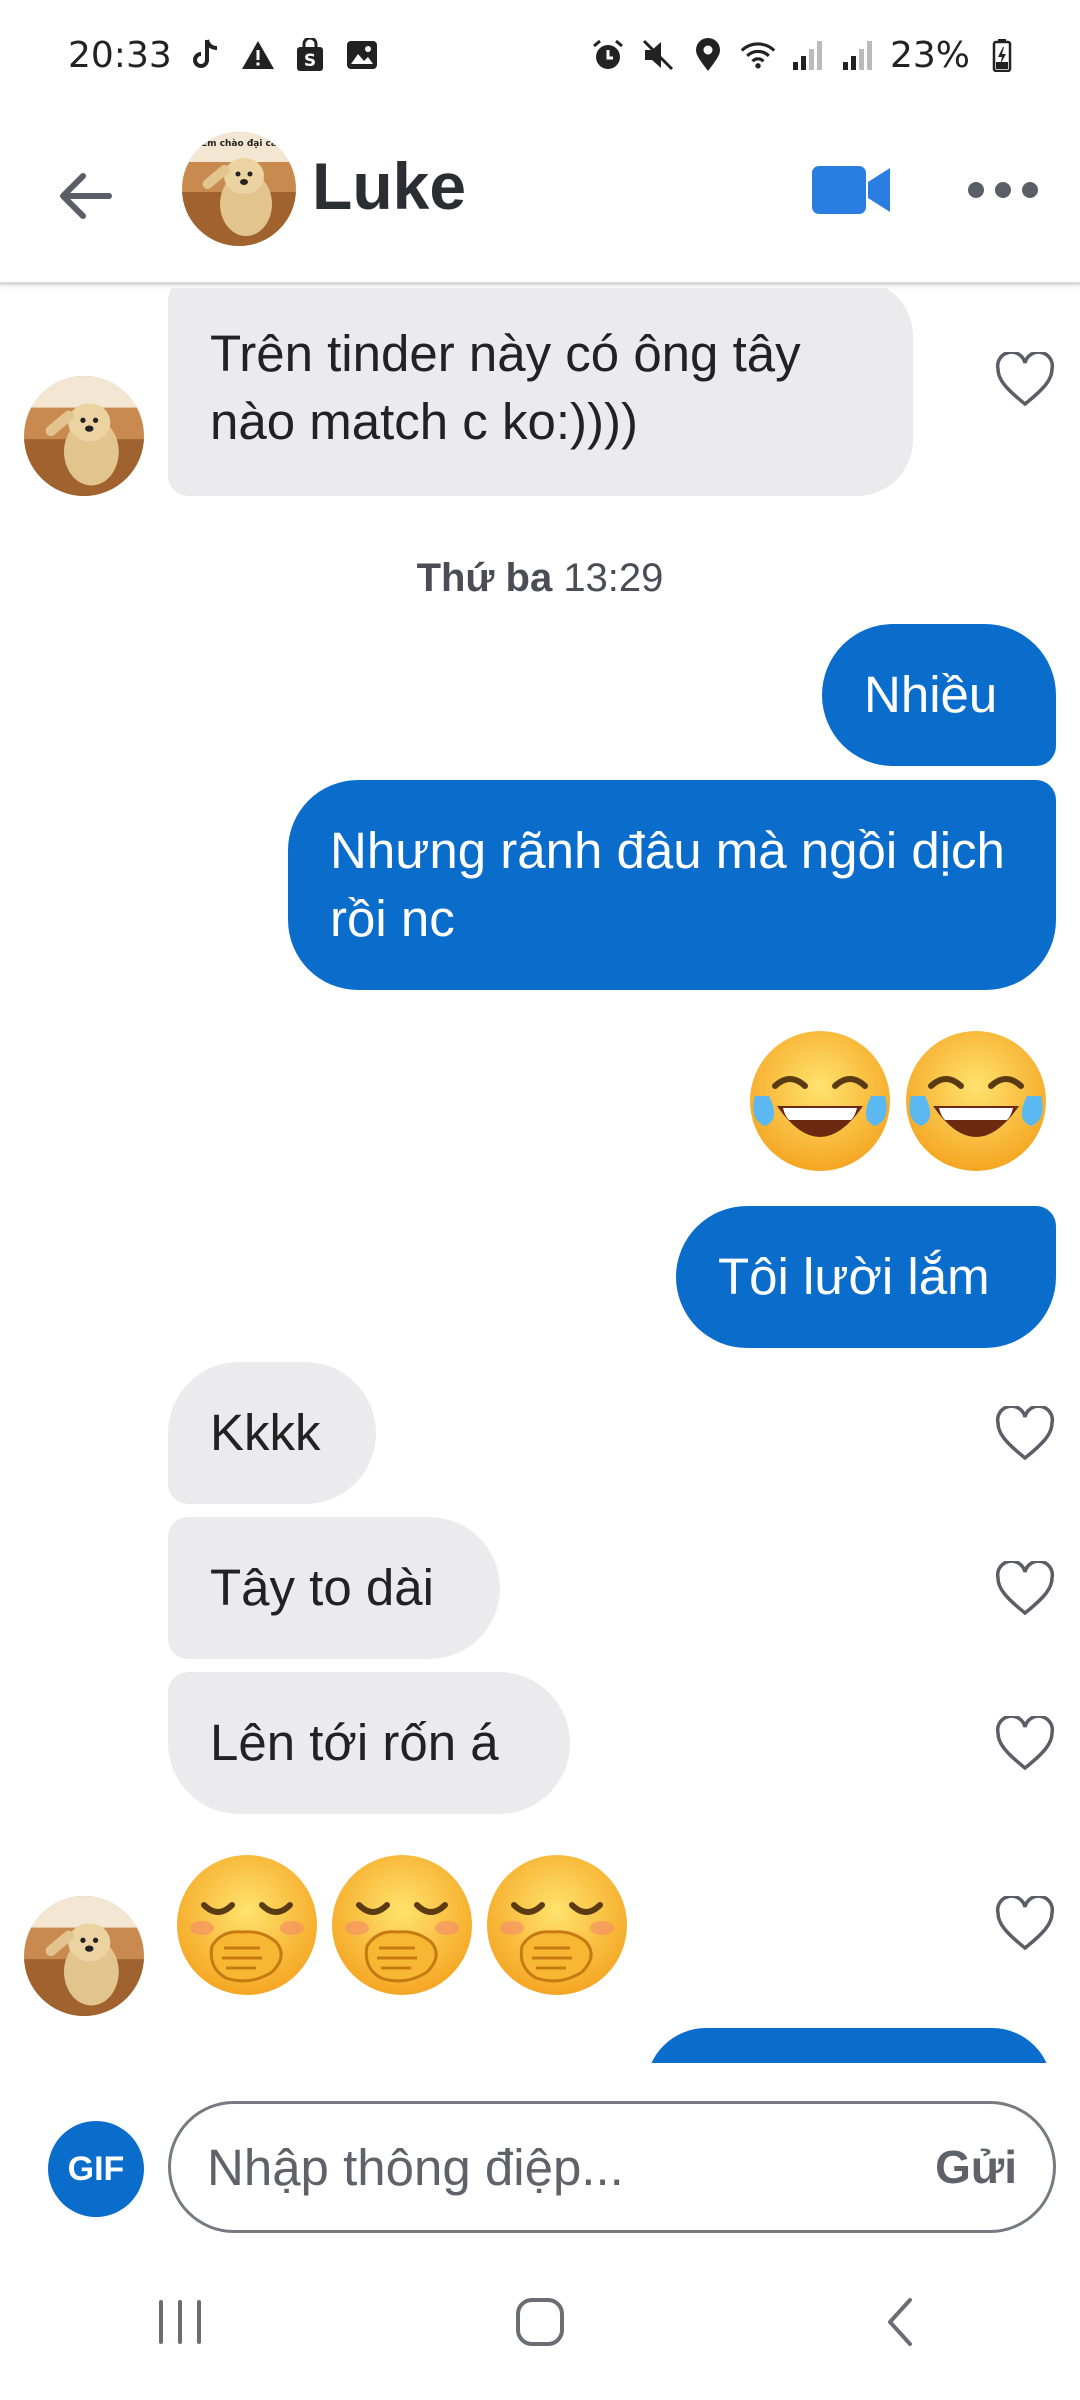 This screenshot has width=1080, height=2400. What do you see at coordinates (929, 55) in the screenshot?
I see `battery-percent: 23%` at bounding box center [929, 55].